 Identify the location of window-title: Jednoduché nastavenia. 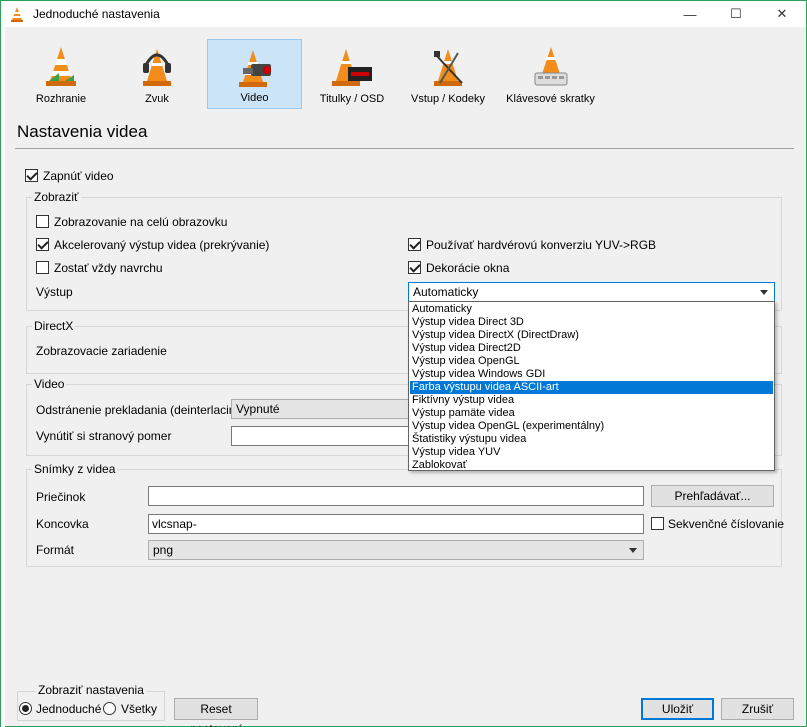
(96, 14).